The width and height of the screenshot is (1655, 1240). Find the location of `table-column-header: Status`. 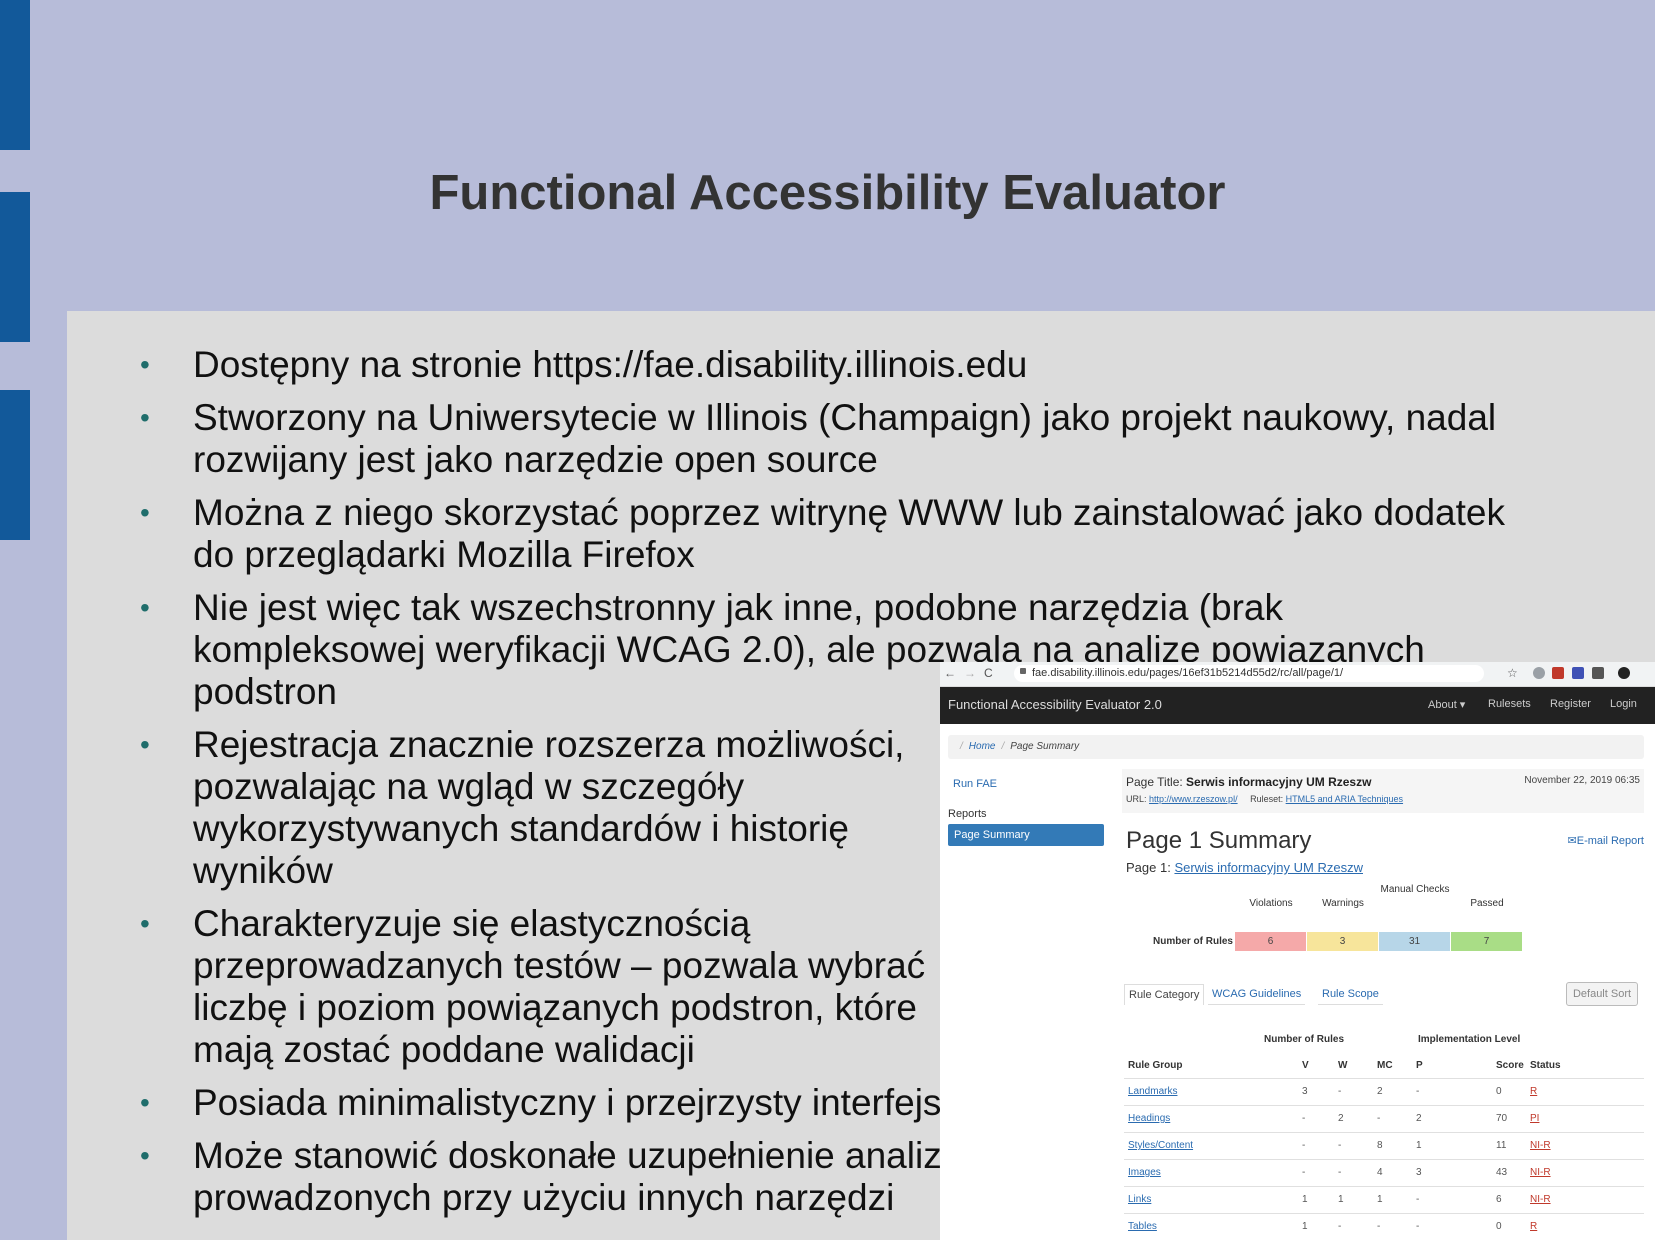

table-column-header: Status is located at coordinates (1545, 1065).